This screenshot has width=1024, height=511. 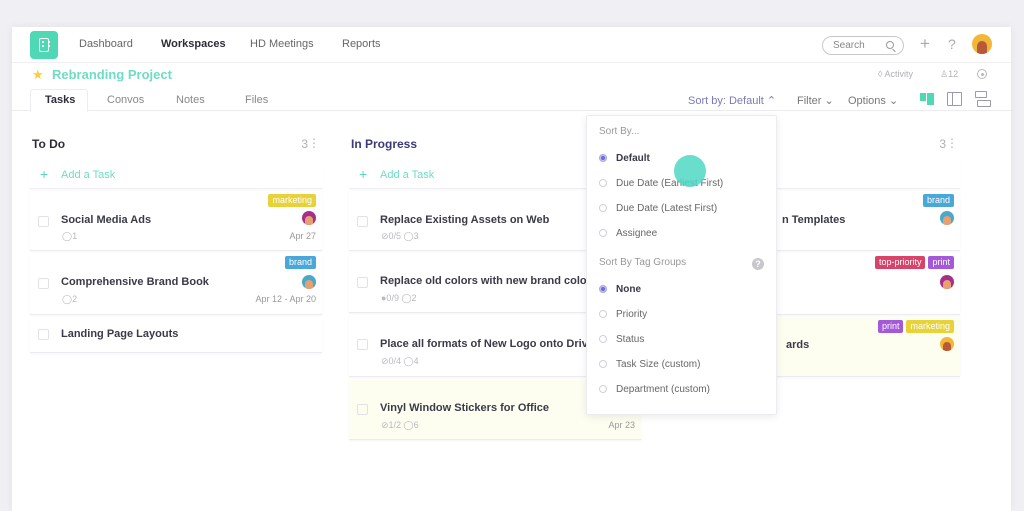 What do you see at coordinates (400, 425) in the screenshot?
I see `task-meta: ⊘1/2 ◯6` at bounding box center [400, 425].